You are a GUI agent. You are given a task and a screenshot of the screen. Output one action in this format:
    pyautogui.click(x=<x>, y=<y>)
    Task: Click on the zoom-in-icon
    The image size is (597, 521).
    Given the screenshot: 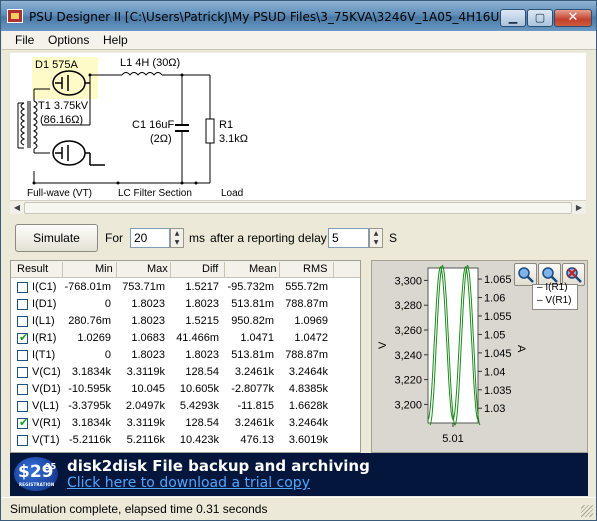 What is the action you would take?
    pyautogui.click(x=526, y=275)
    